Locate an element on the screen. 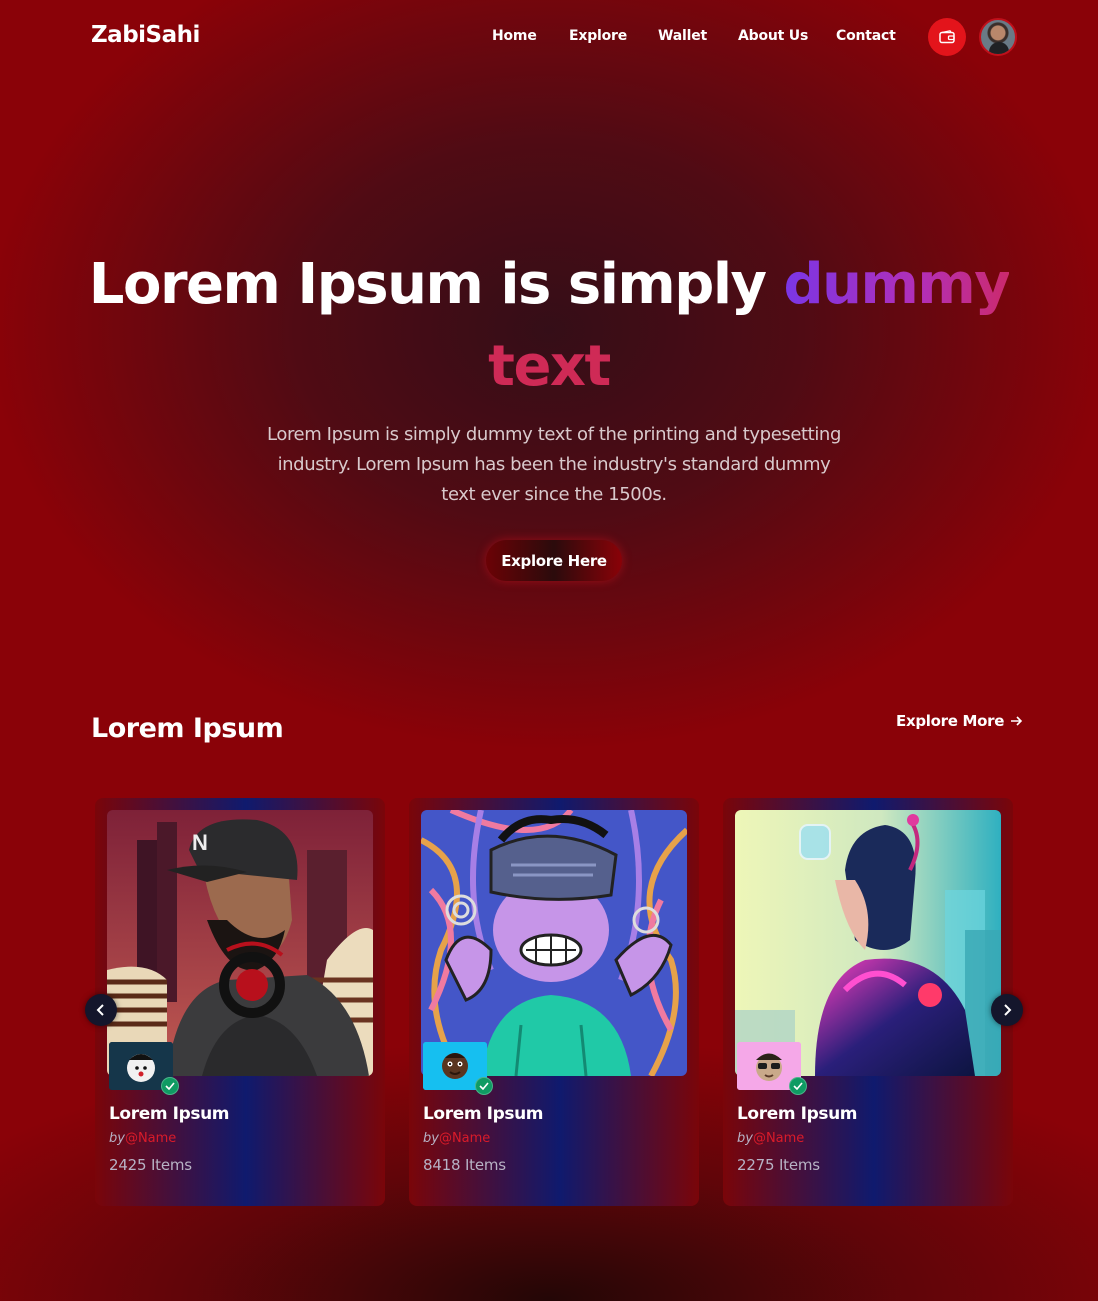 The height and width of the screenshot is (1301, 1098). section-title: Lorem Ipsum is located at coordinates (187, 728).